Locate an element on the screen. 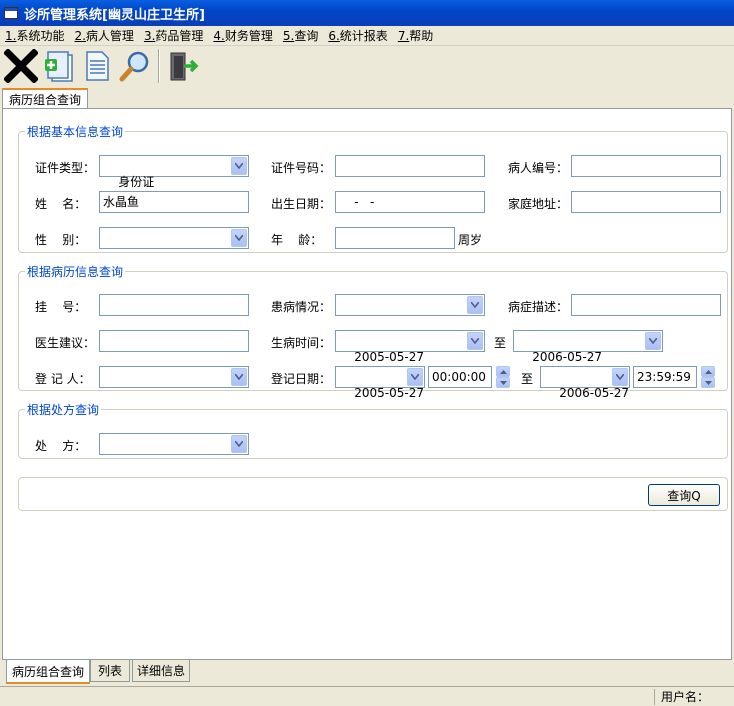  menu-finance-num: 4. is located at coordinates (219, 36).